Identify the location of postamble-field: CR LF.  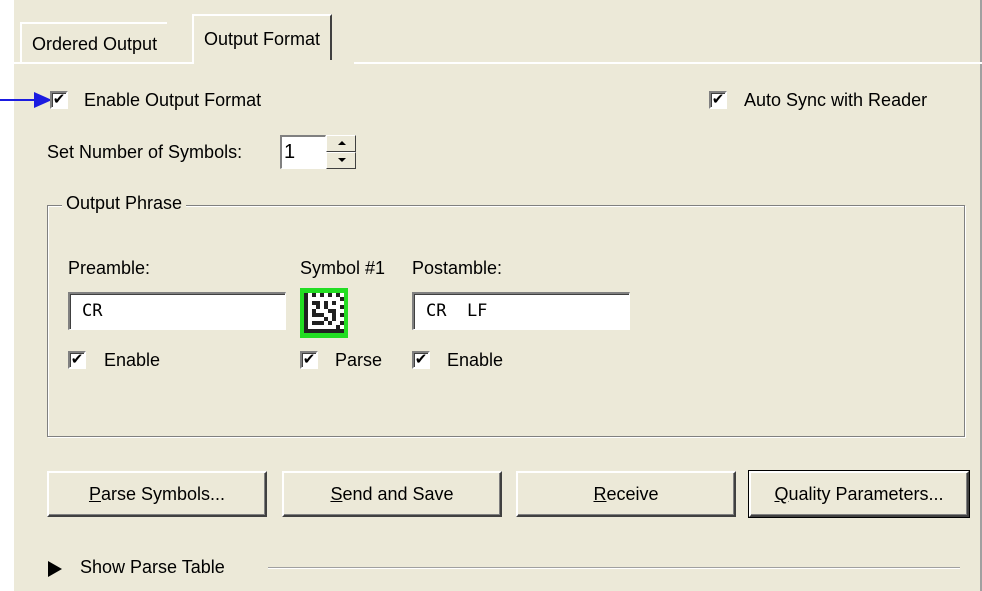
(521, 311).